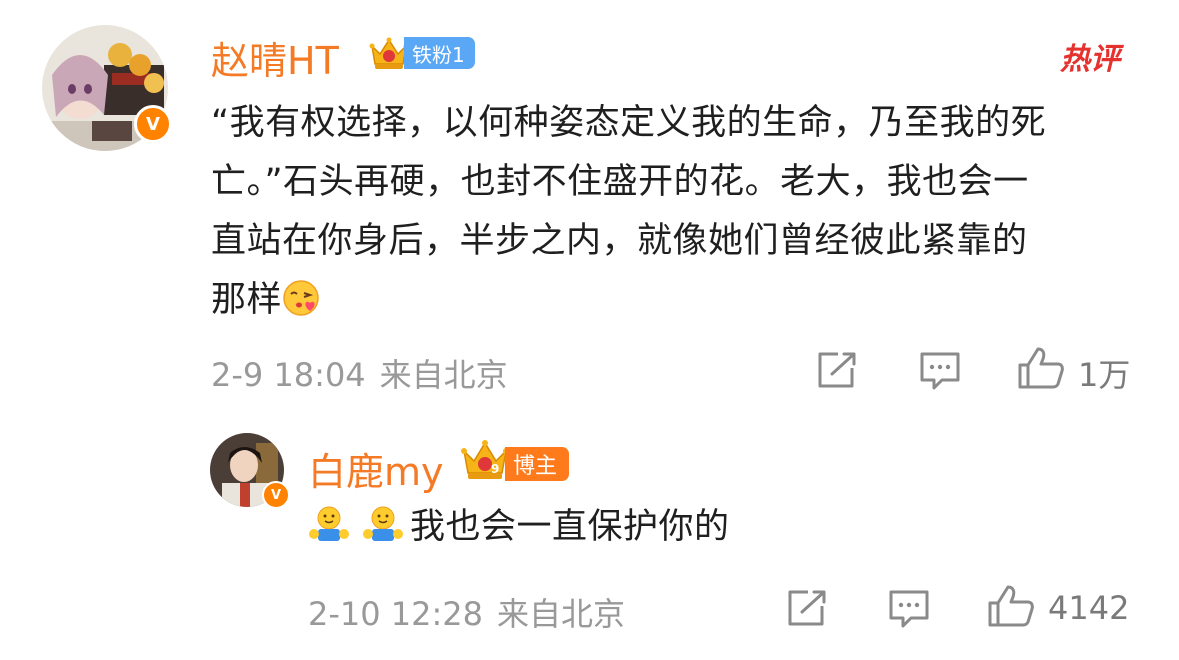 The width and height of the screenshot is (1179, 660). I want to click on comment-meta: 2-9 18:04 来自北京, so click(359, 373).